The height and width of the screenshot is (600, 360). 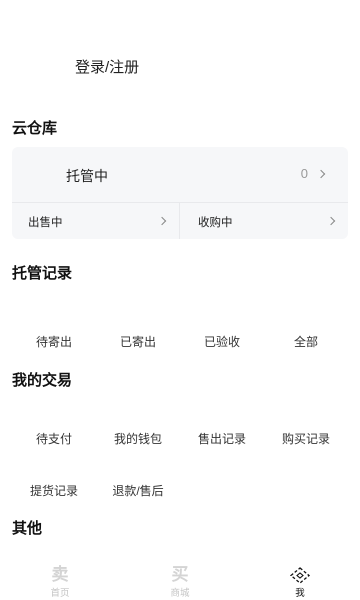 I want to click on pending-send-button: 待寄出, so click(x=54, y=341).